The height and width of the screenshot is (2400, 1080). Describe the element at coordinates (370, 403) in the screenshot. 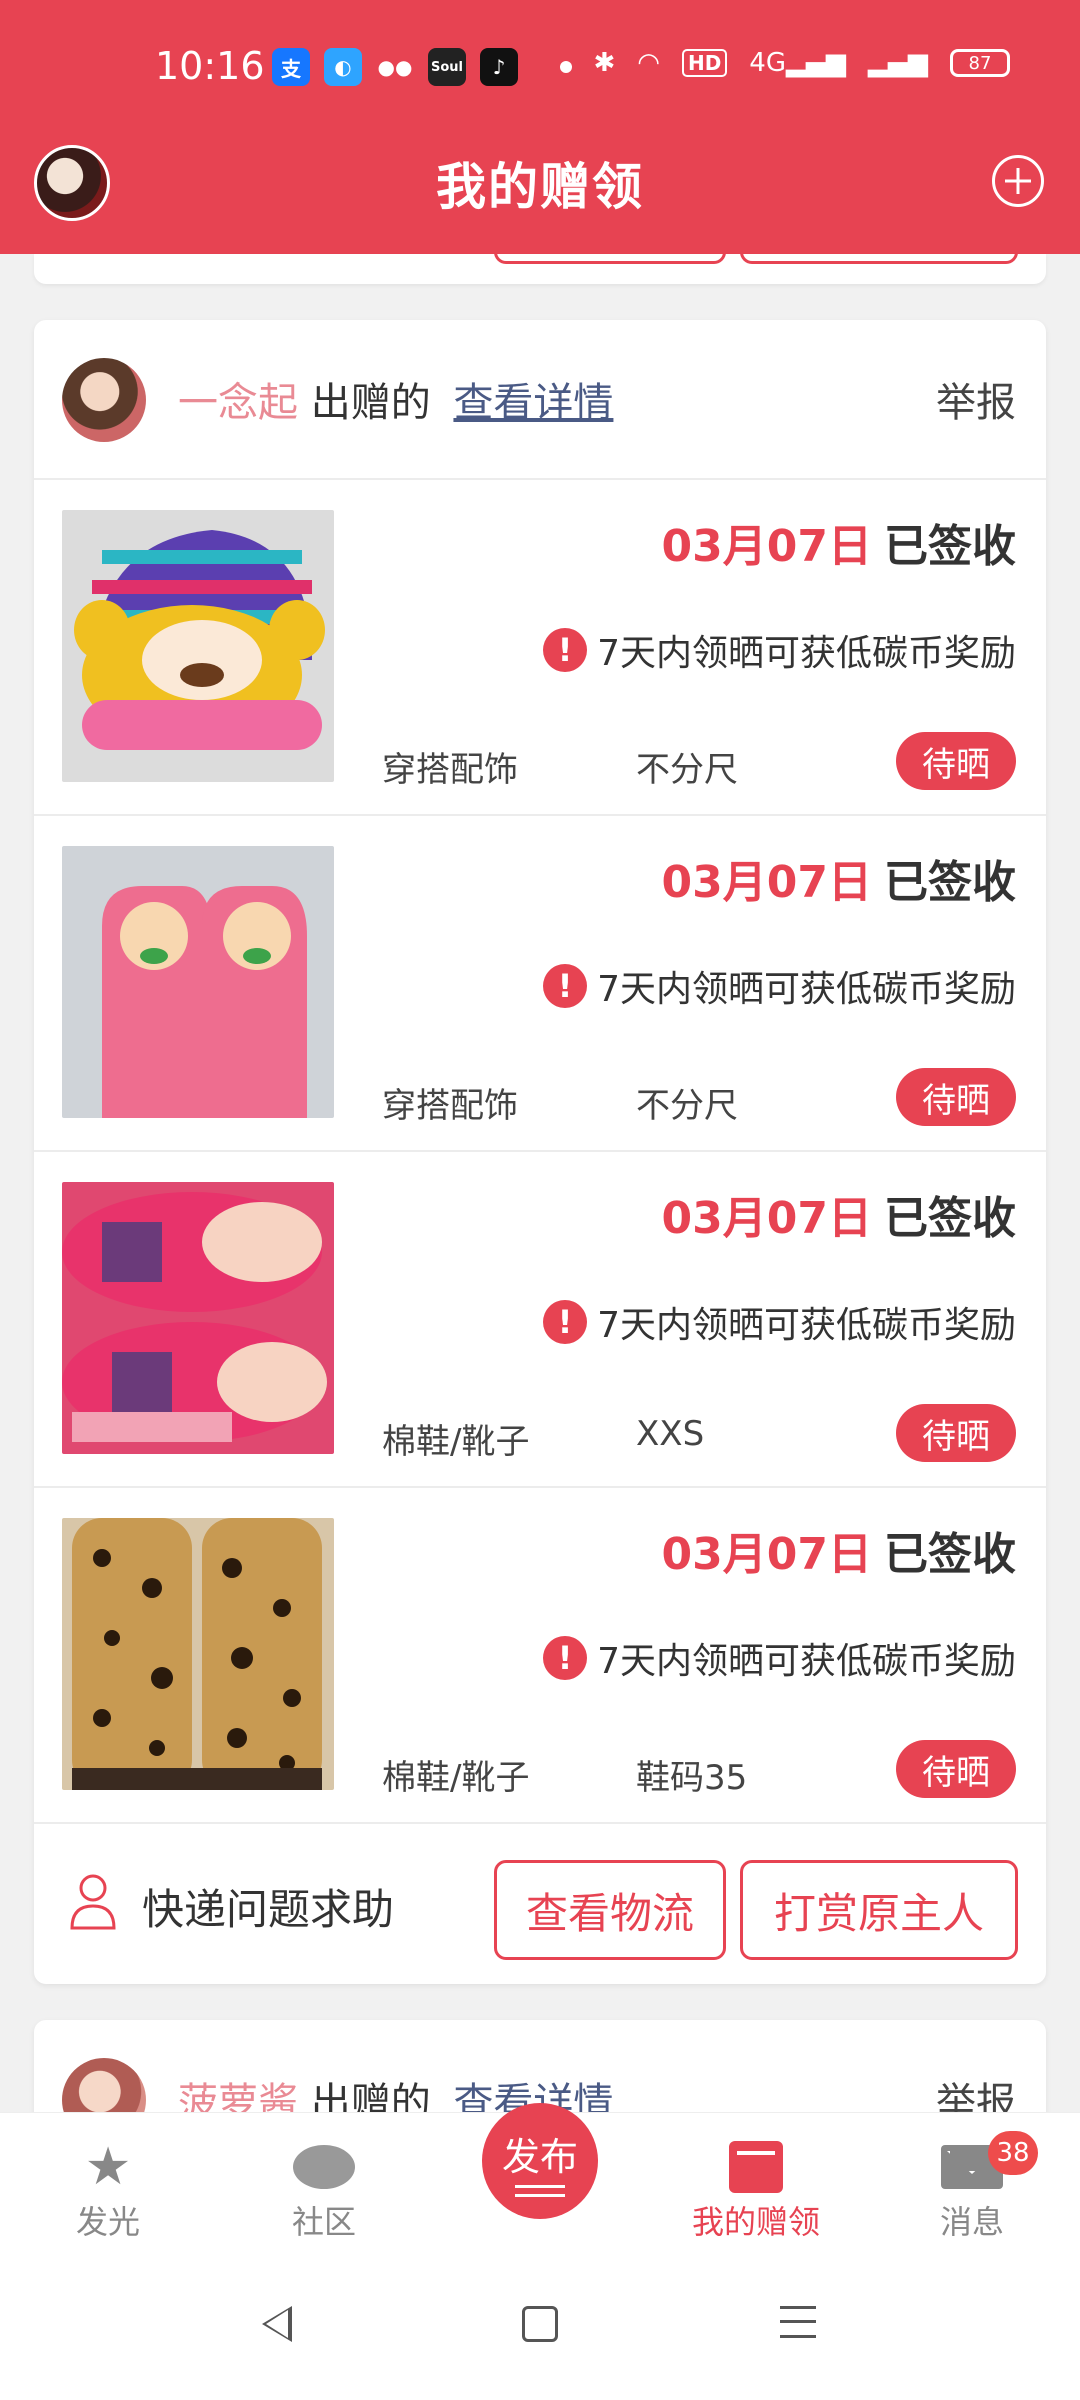

I see `gave-text: 出赠的` at that location.